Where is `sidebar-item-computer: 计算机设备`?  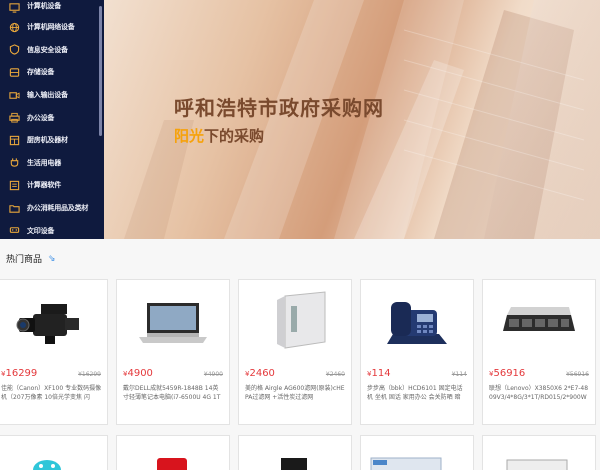
sidebar-item-computer: 计算机设备 is located at coordinates (52, 8).